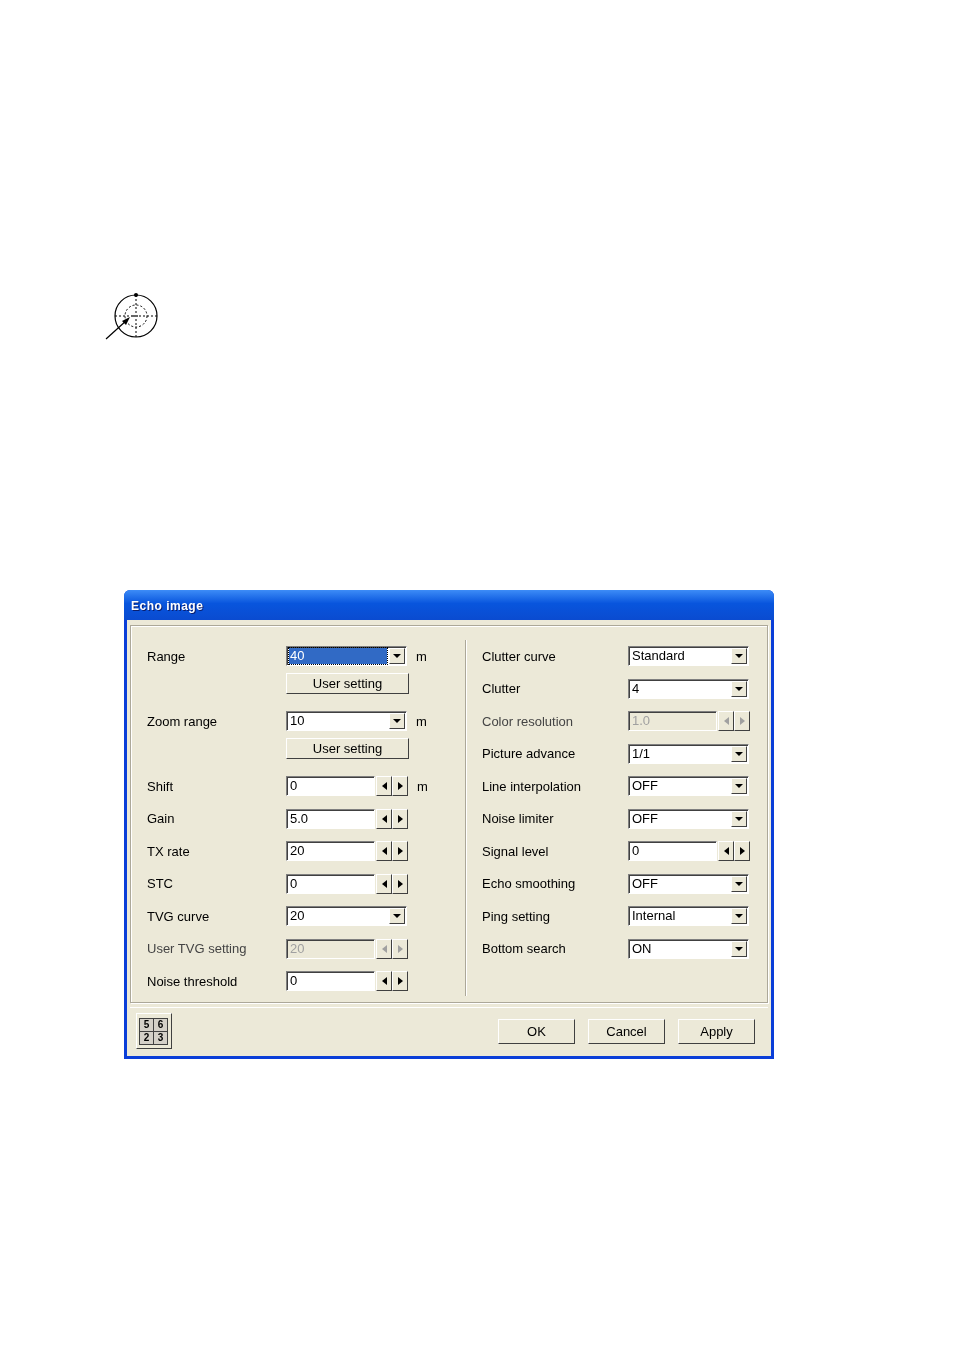  Describe the element at coordinates (688, 948) in the screenshot. I see `dropdown: ON` at that location.